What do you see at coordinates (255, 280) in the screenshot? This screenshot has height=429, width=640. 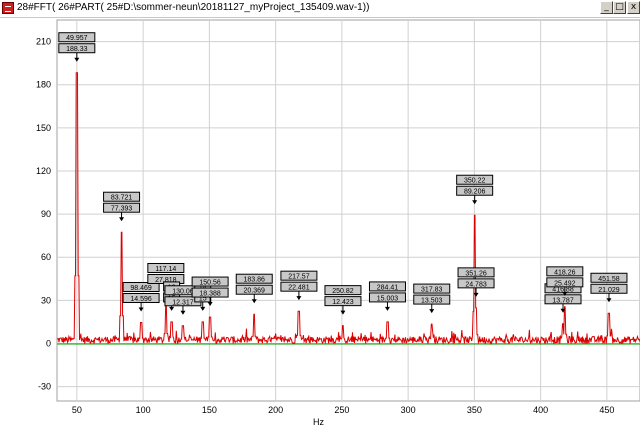 I see `peak-freq-label: 183.86` at bounding box center [255, 280].